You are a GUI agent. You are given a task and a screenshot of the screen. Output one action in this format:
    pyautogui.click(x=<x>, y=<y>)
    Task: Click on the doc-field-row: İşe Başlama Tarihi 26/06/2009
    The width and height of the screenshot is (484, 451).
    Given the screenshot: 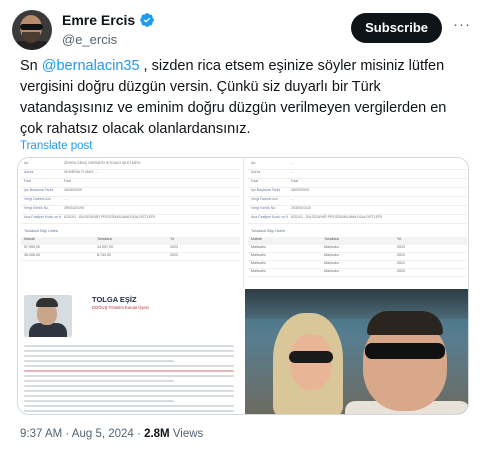 What is the action you would take?
    pyautogui.click(x=130, y=192)
    